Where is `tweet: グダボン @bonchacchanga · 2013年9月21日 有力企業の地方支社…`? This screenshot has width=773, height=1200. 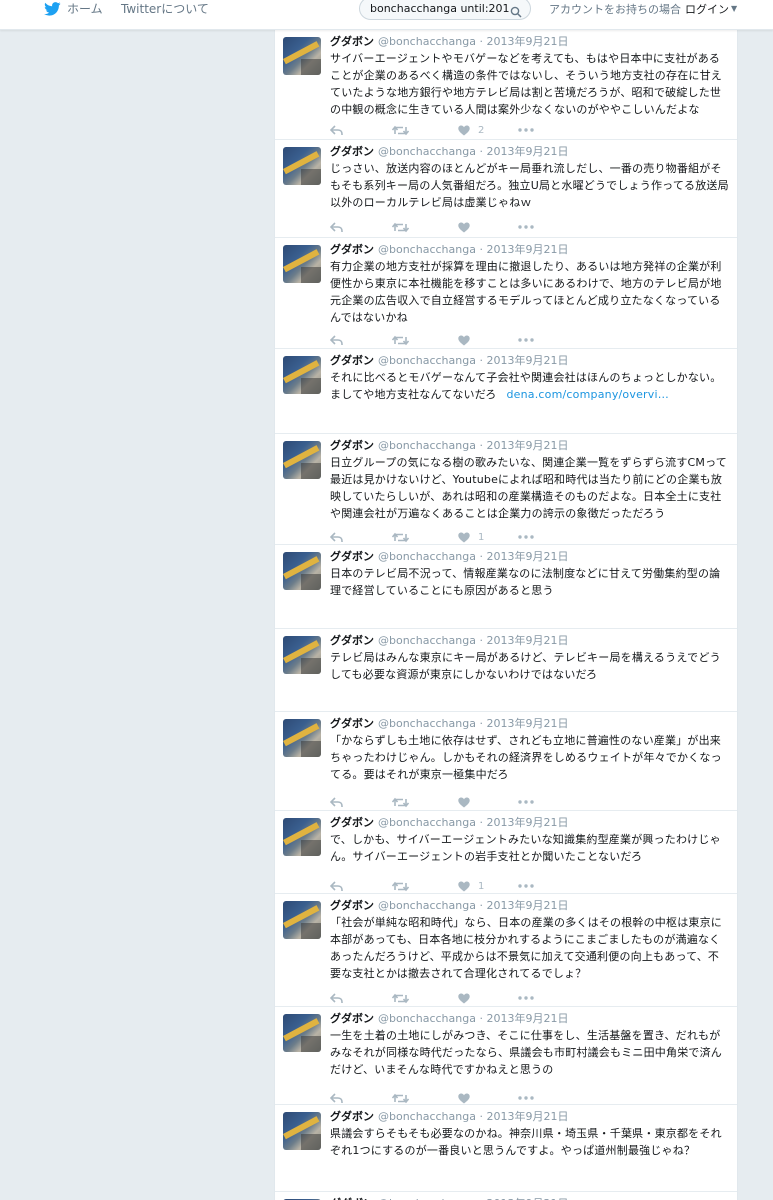 tweet: グダボン @bonchacchanga · 2013年9月21日 有力企業の地方支社… is located at coordinates (506, 293).